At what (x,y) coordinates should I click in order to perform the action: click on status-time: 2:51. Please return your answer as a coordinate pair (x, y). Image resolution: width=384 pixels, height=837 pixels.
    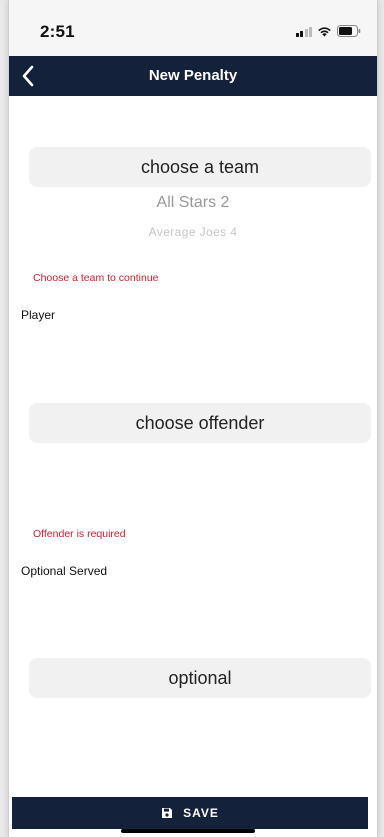
    Looking at the image, I should click on (57, 31).